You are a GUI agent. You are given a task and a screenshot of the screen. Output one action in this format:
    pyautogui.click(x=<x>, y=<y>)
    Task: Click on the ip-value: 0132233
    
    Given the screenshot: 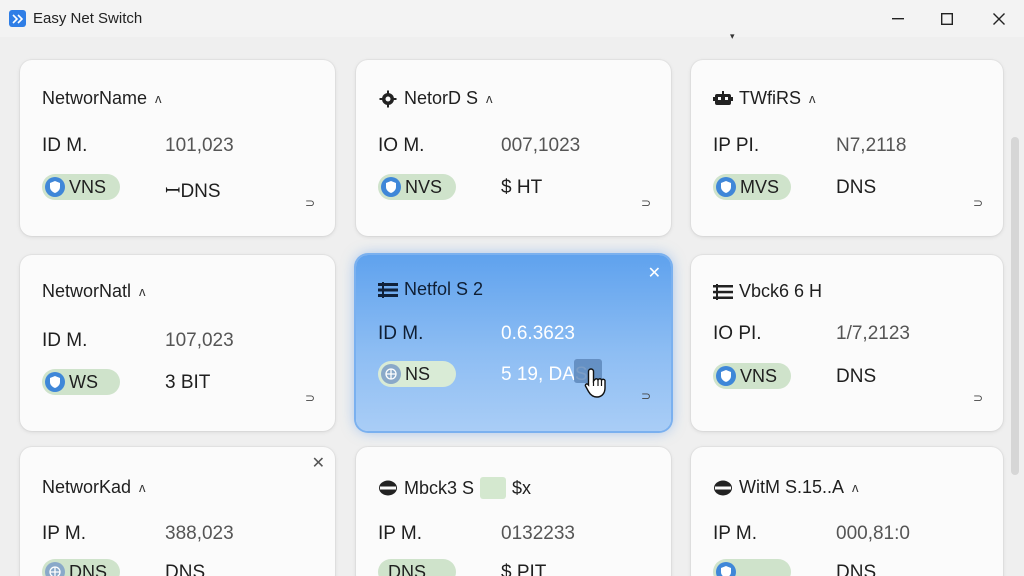 What is the action you would take?
    pyautogui.click(x=538, y=533)
    